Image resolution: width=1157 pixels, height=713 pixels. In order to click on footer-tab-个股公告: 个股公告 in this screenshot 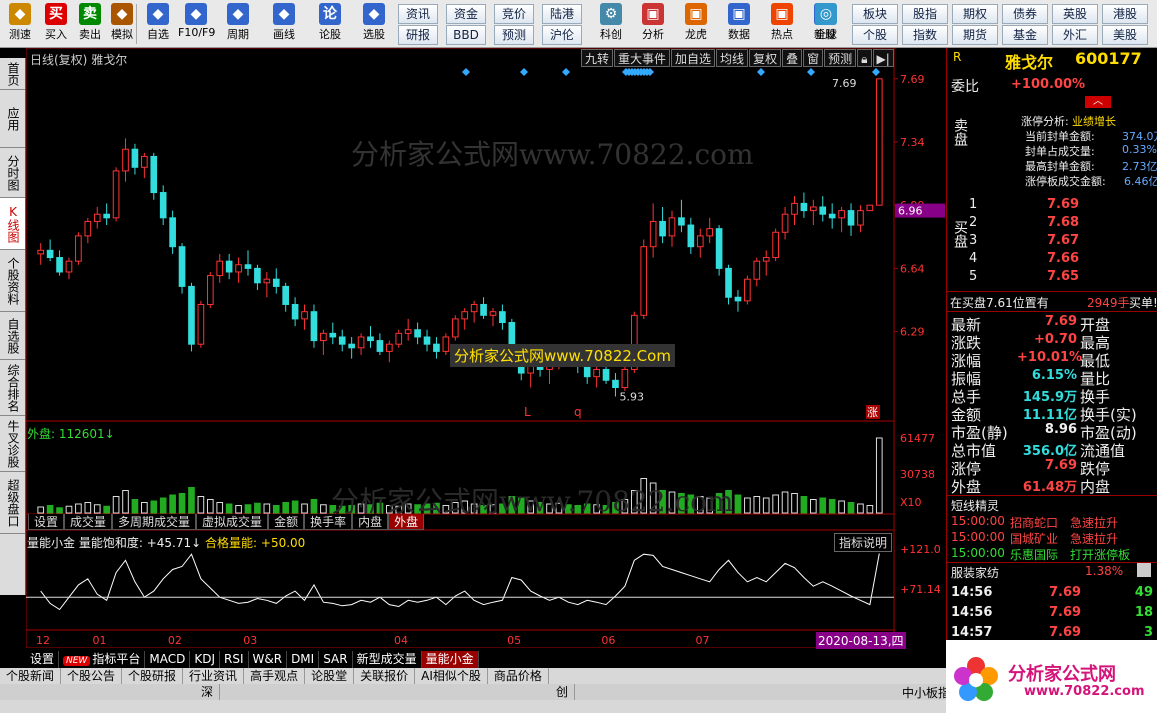, I will do `click(92, 676)`.